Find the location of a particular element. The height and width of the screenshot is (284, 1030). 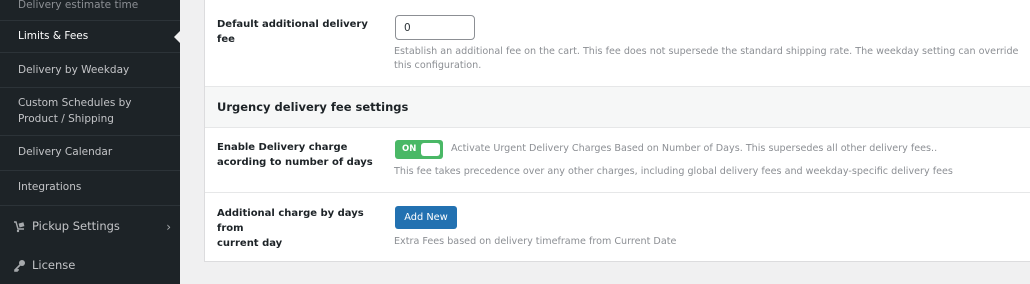

sidebar-item-limits-fees: Limits & Fees is located at coordinates (90, 37).